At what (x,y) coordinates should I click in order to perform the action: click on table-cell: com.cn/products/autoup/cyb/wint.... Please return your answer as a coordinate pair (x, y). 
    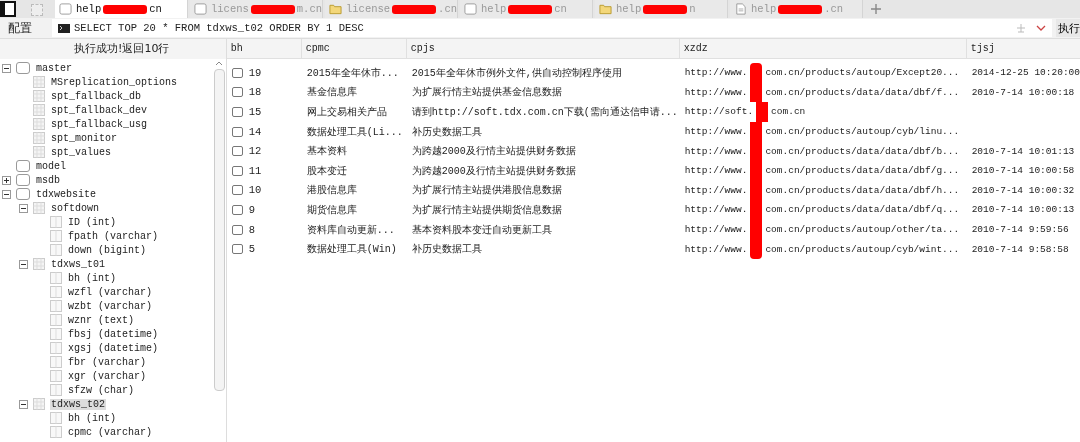
    Looking at the image, I should click on (862, 249).